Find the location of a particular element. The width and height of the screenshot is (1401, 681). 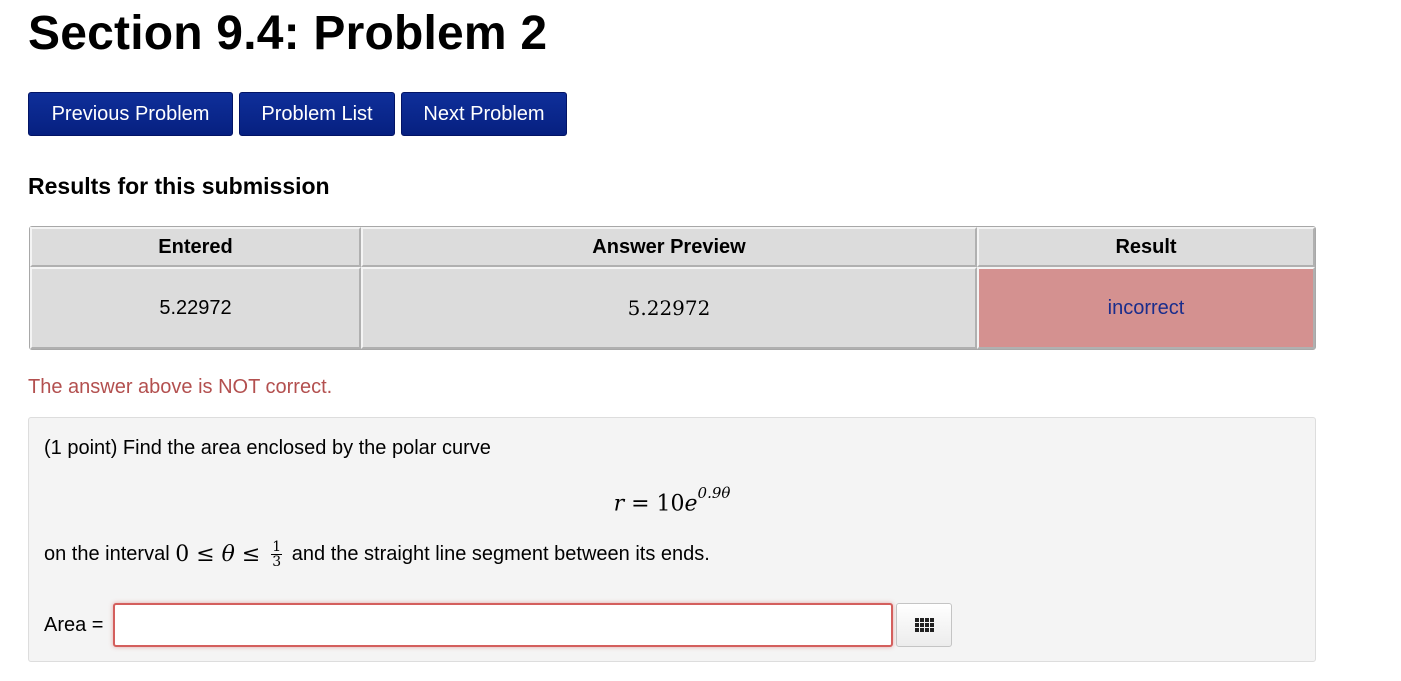

interval-fraction: 1 3 is located at coordinates (277, 554).